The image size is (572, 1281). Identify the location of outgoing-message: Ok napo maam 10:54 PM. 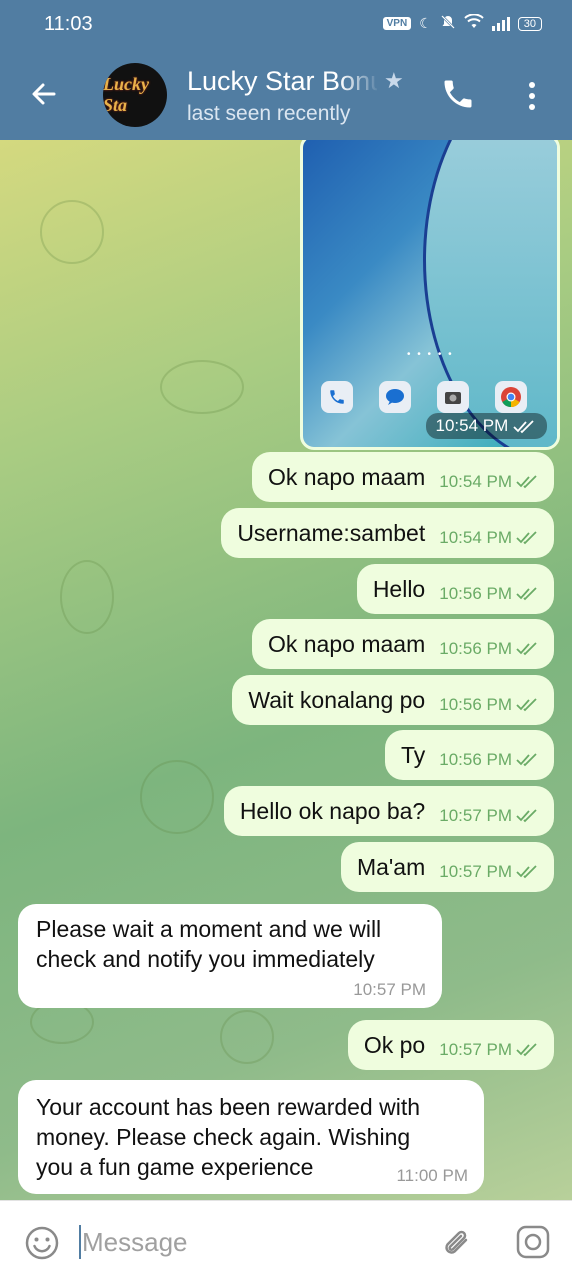
(402, 477).